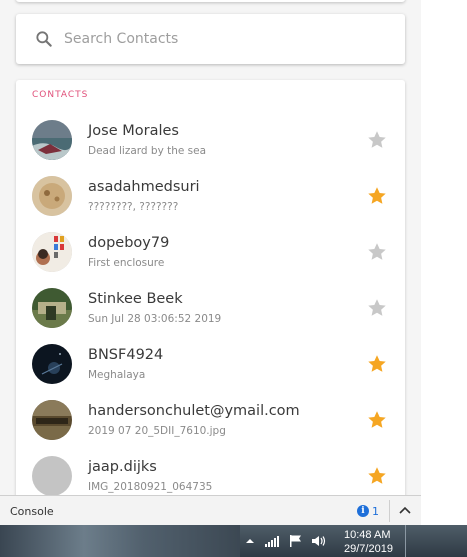  What do you see at coordinates (250, 541) in the screenshot?
I see `show-hidden-icons-icon` at bounding box center [250, 541].